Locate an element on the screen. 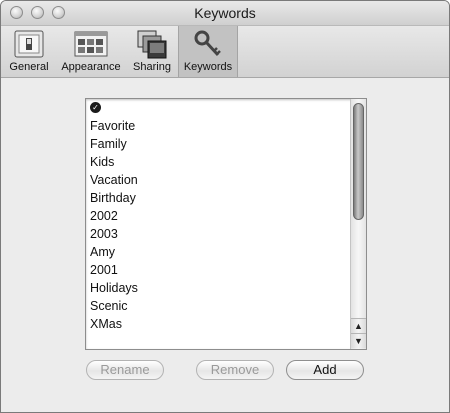 Image resolution: width=450 pixels, height=413 pixels. title-bar: Keywords is located at coordinates (225, 13).